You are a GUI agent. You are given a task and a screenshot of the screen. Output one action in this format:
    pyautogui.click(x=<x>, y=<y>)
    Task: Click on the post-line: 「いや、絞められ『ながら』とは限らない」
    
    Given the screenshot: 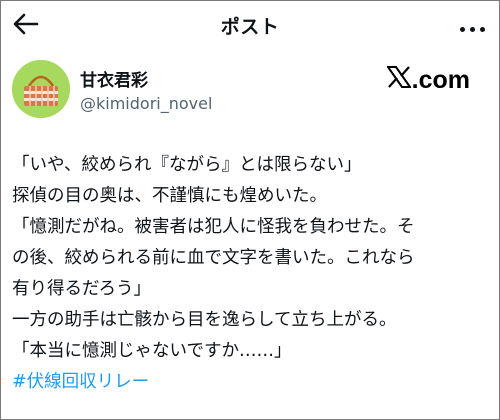 What is the action you would take?
    pyautogui.click(x=187, y=165)
    